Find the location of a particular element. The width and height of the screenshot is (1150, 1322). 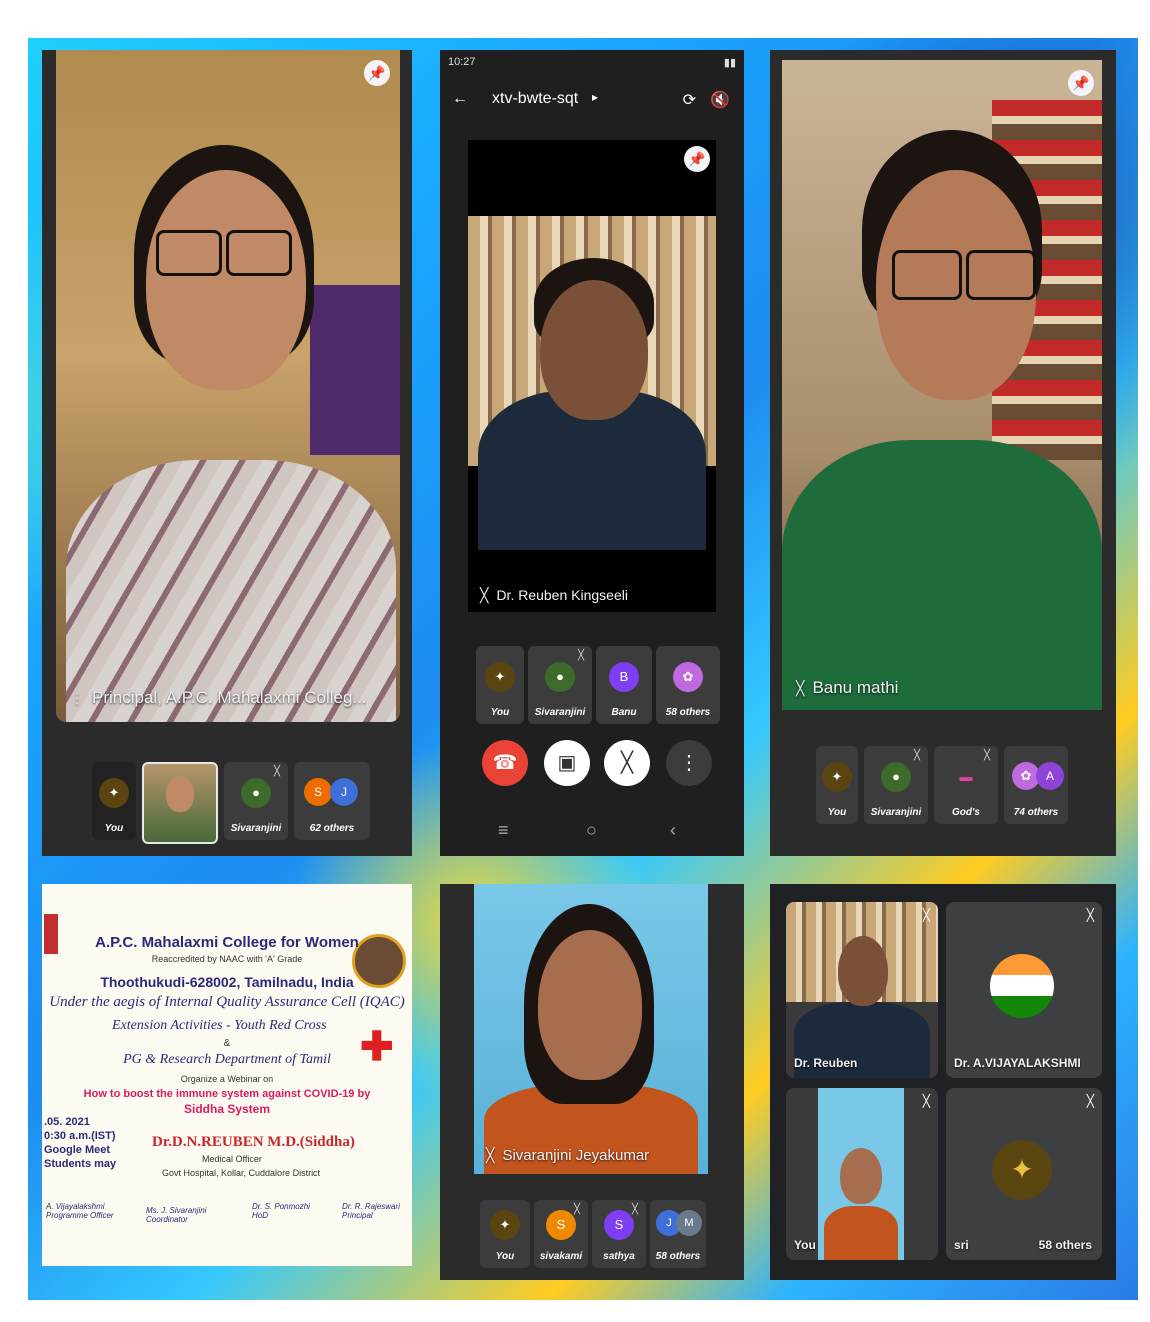

grid-cell-you: ╳ You is located at coordinates (862, 1174).